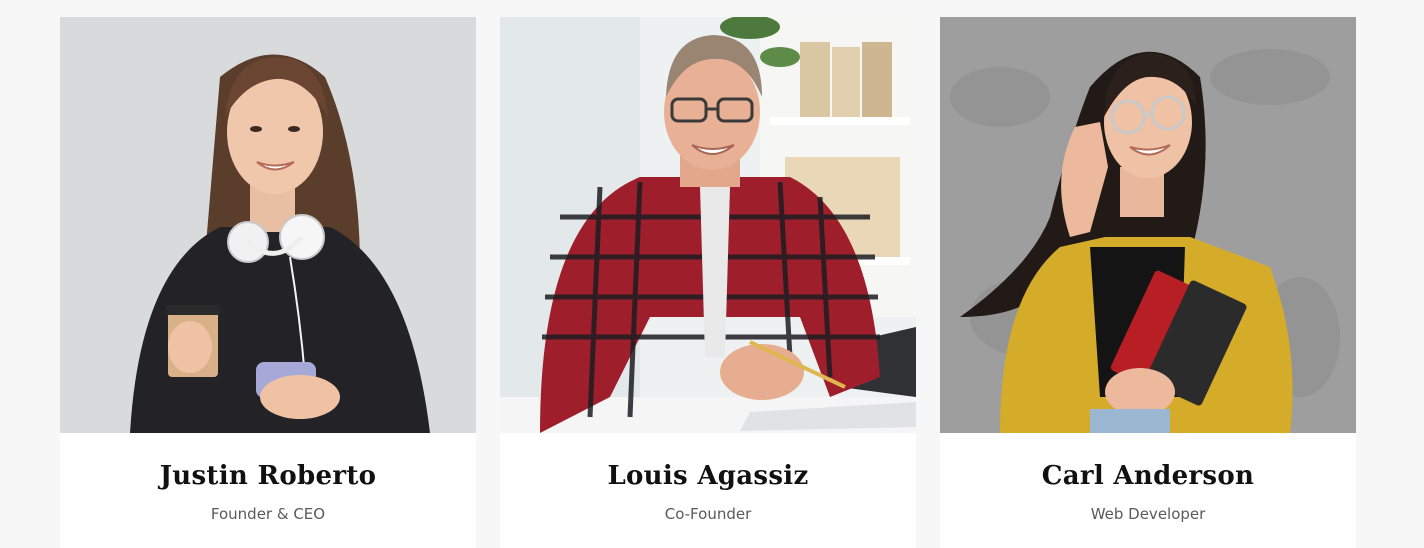 This screenshot has width=1424, height=548. Describe the element at coordinates (708, 514) in the screenshot. I see `member-role: Co-Founder` at that location.